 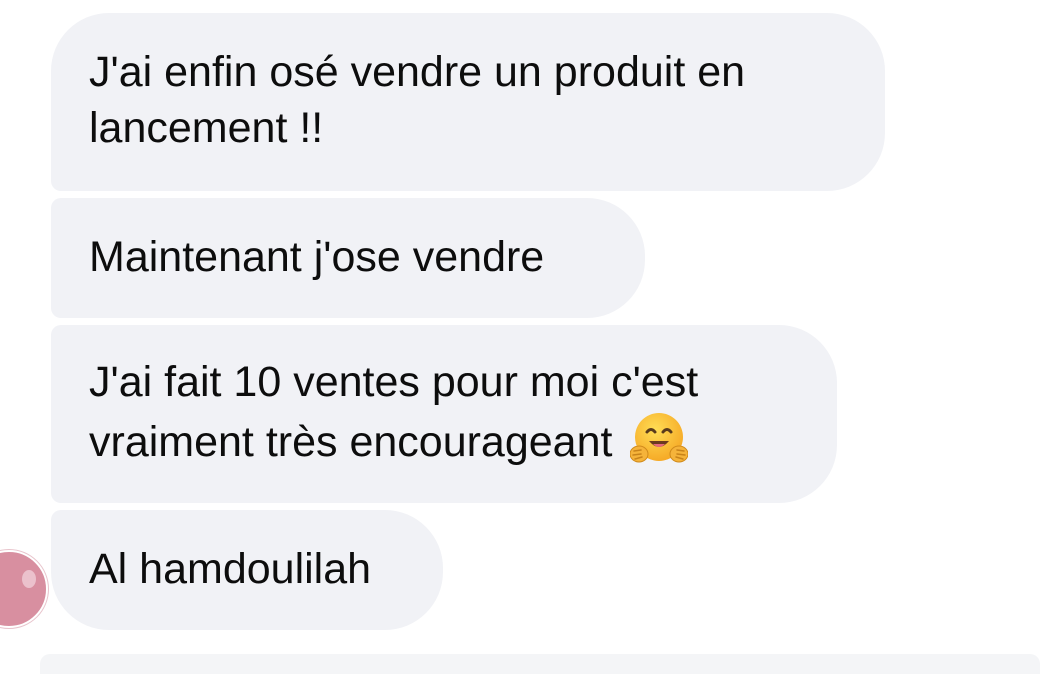 What do you see at coordinates (206, 128) in the screenshot?
I see `message-text-line: lancement !!` at bounding box center [206, 128].